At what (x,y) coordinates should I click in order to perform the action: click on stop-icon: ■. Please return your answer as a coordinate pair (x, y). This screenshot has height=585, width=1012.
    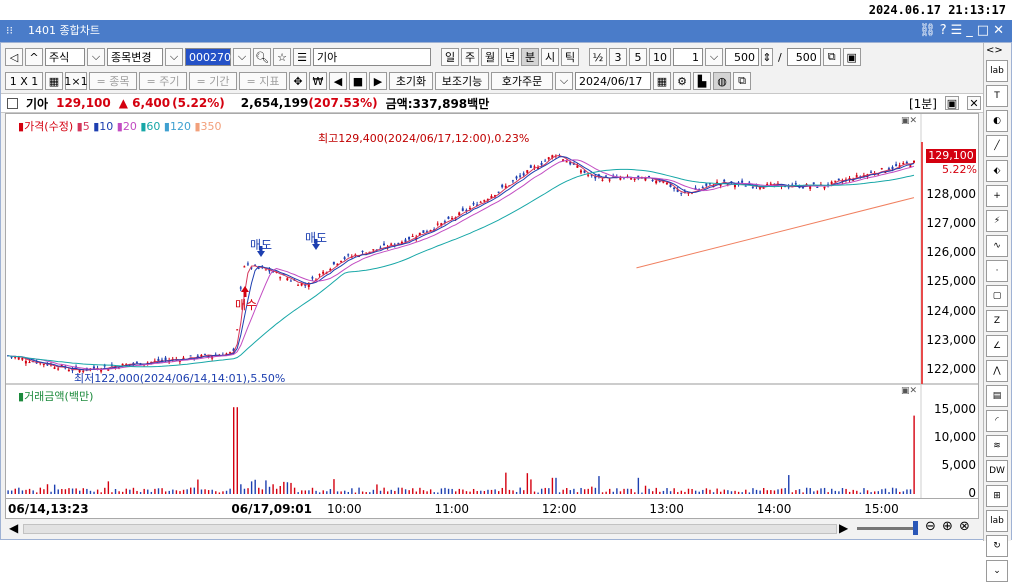
    Looking at the image, I should click on (358, 81).